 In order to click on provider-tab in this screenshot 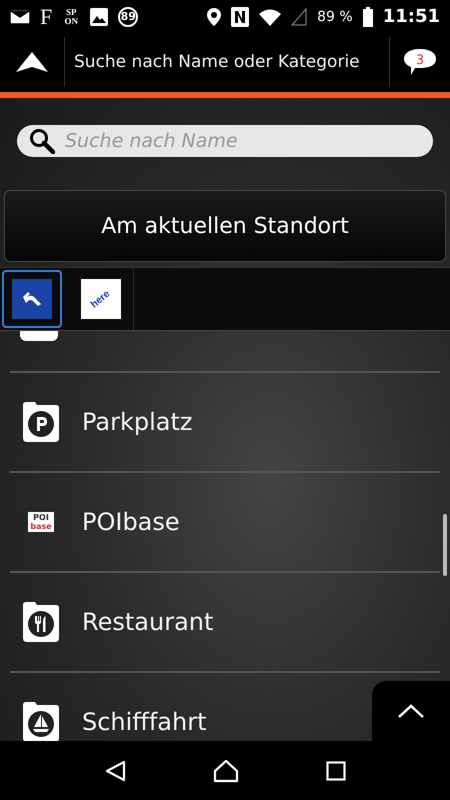, I will do `click(32, 299)`.